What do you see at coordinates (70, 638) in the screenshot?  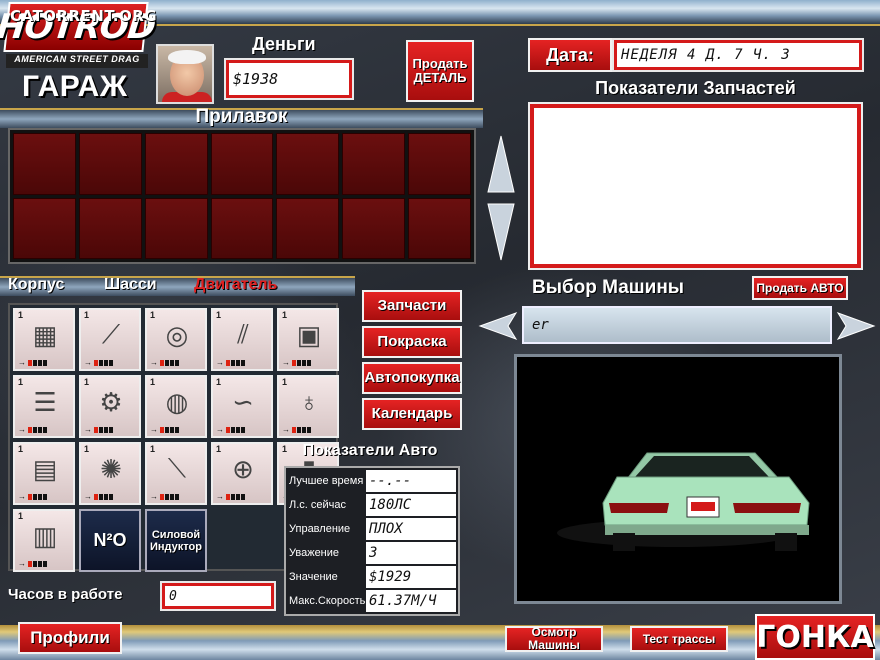 I see `profiles-button: Профили` at bounding box center [70, 638].